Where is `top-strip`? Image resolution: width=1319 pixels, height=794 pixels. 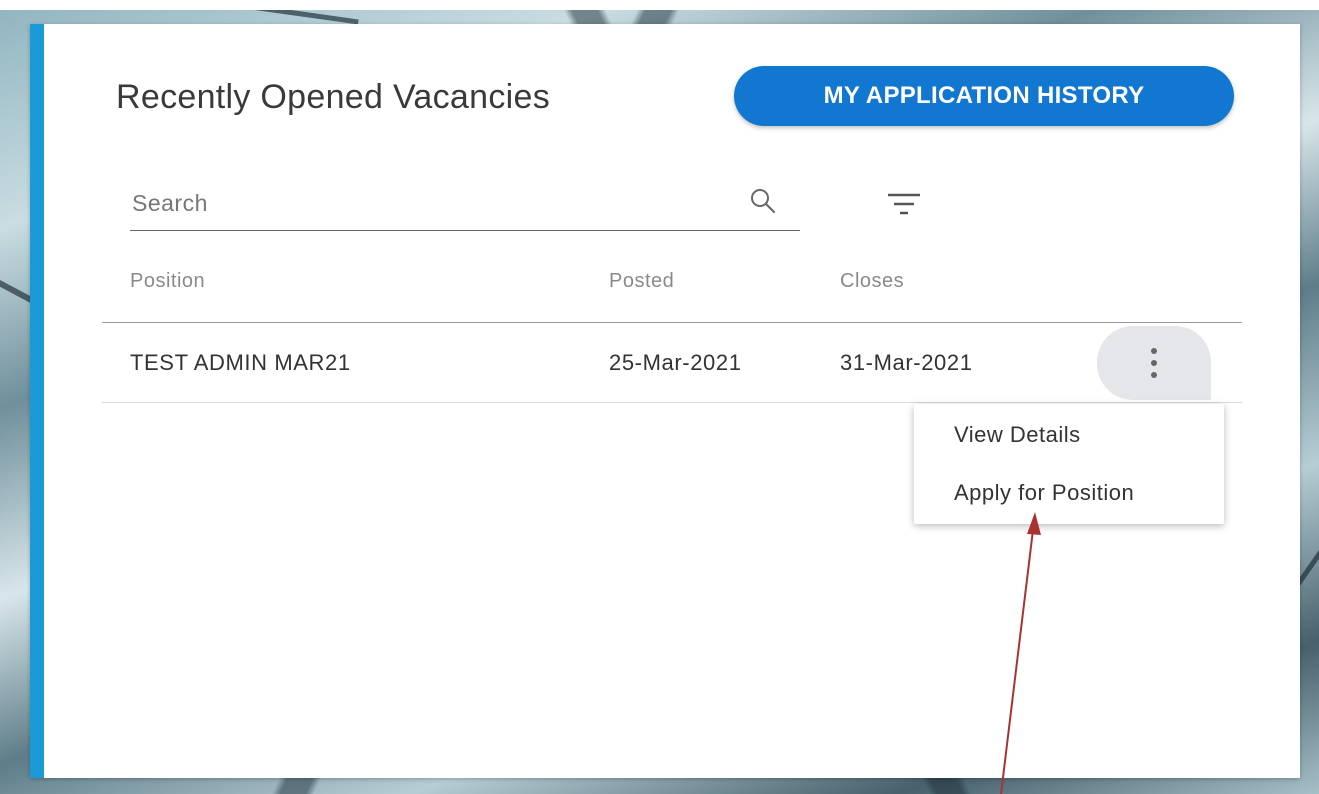
top-strip is located at coordinates (659, 5).